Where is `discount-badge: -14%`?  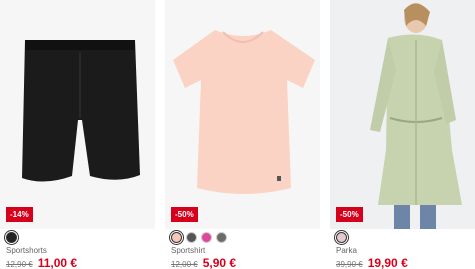 discount-badge: -14% is located at coordinates (19, 214).